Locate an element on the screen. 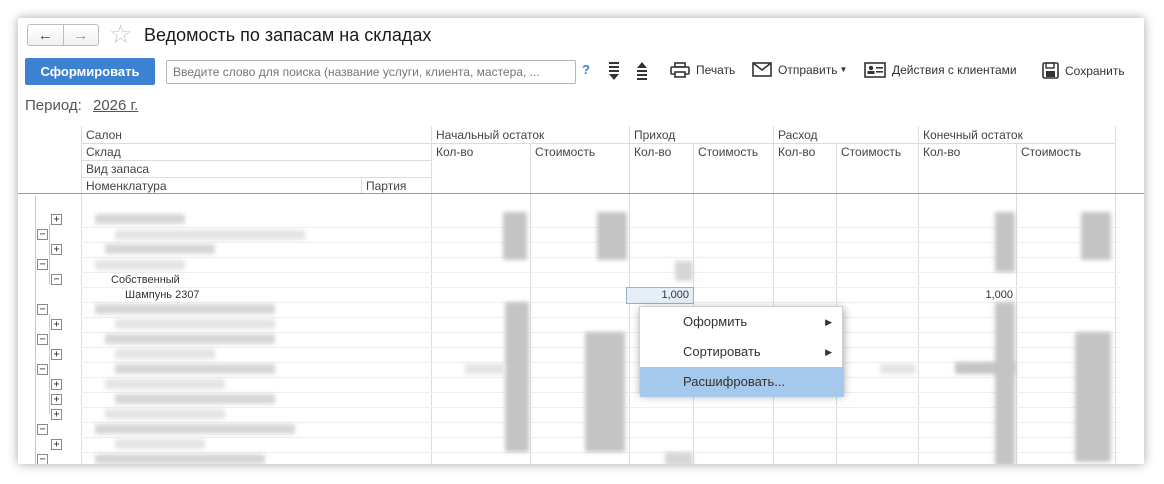 This screenshot has width=1164, height=484. favorite-star-icon: ☆ is located at coordinates (120, 34).